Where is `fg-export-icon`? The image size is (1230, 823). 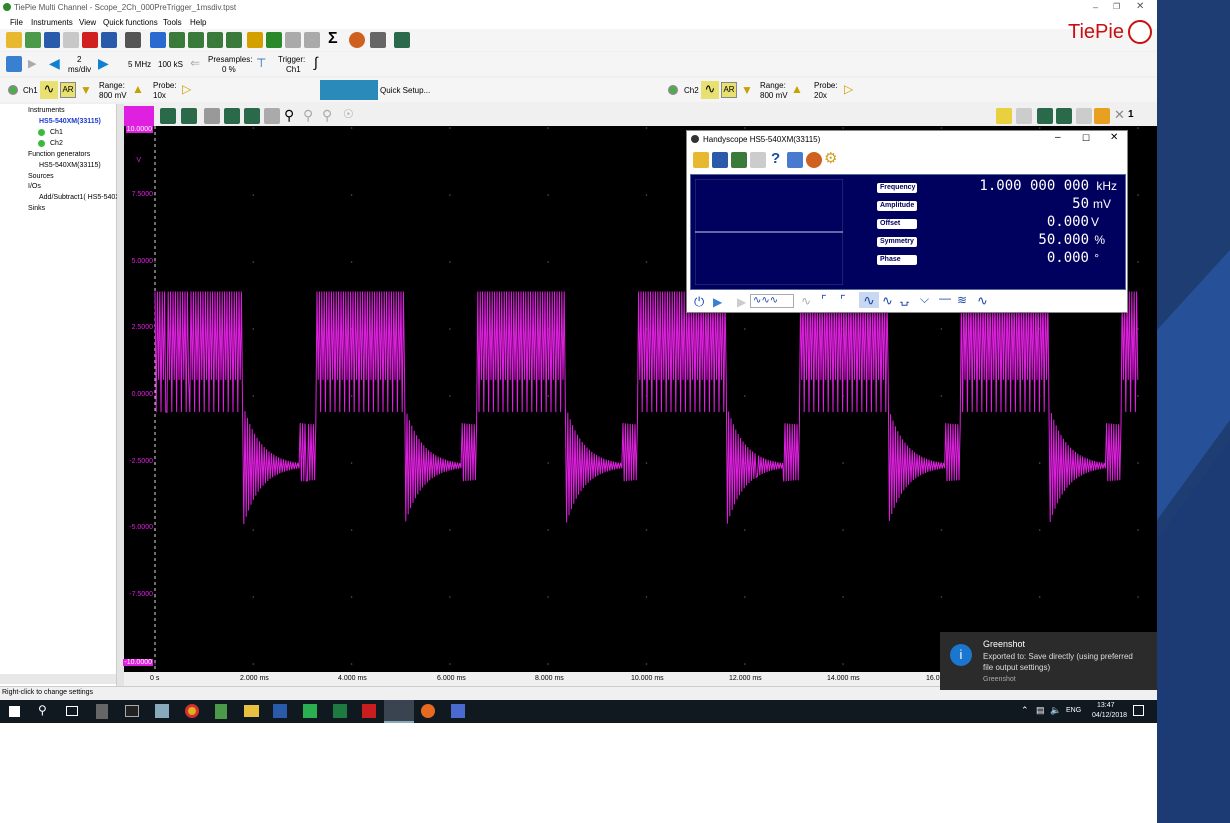 fg-export-icon is located at coordinates (739, 160).